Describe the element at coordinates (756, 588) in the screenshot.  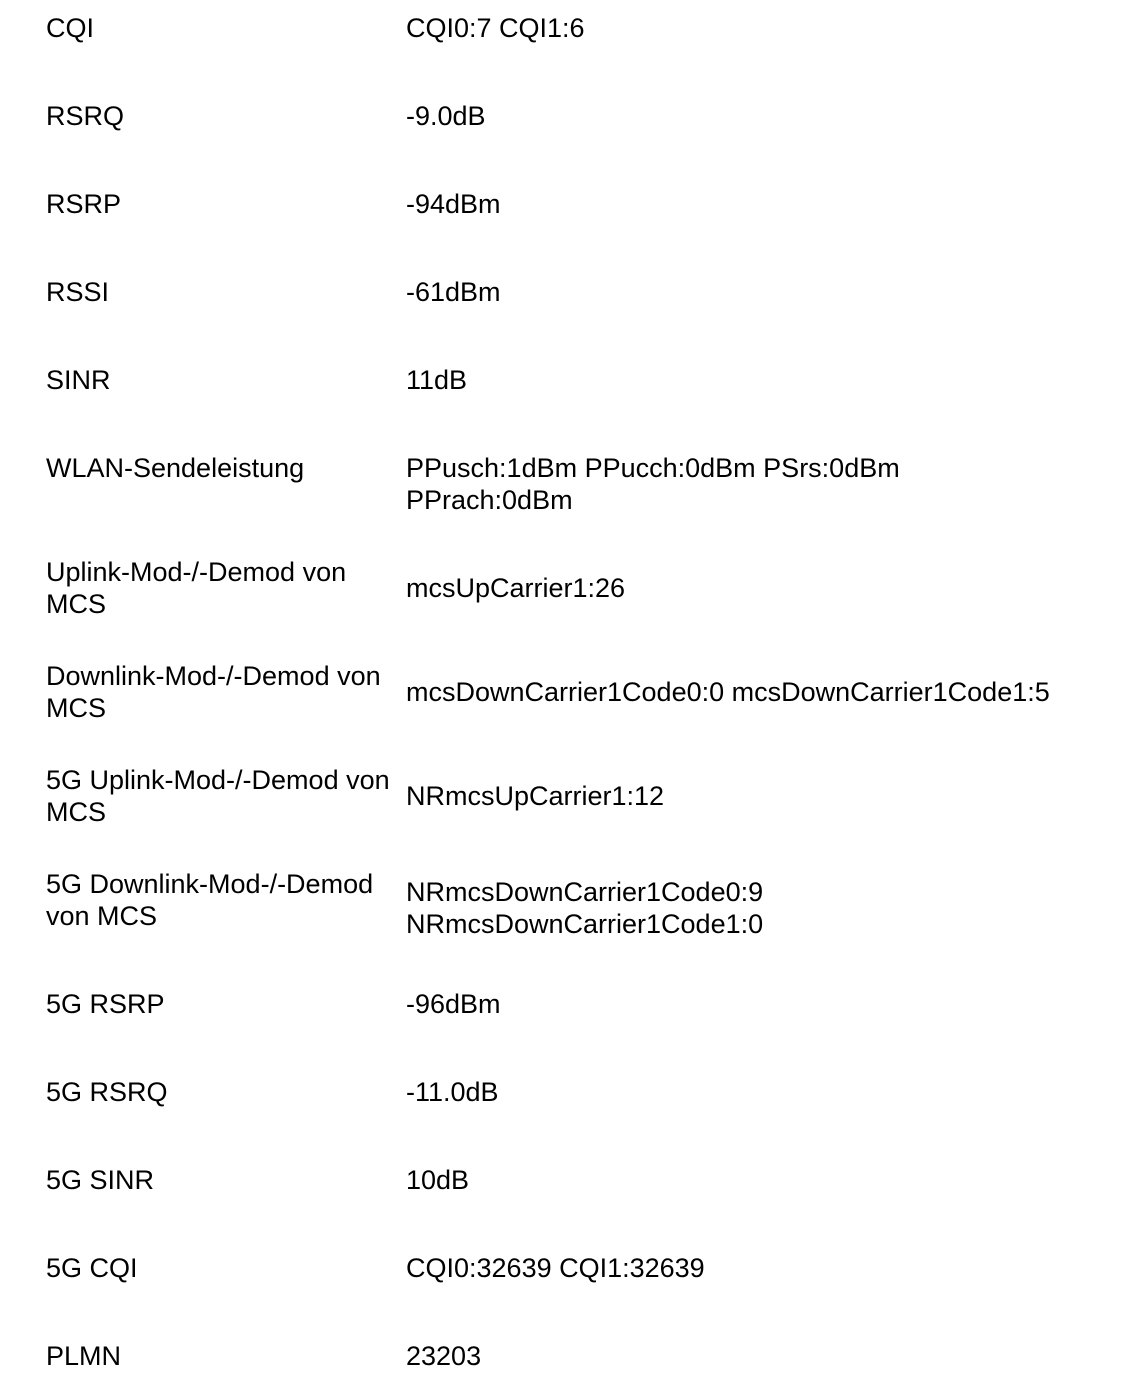
I see `row-value: mcsUpCarrier1:26` at that location.